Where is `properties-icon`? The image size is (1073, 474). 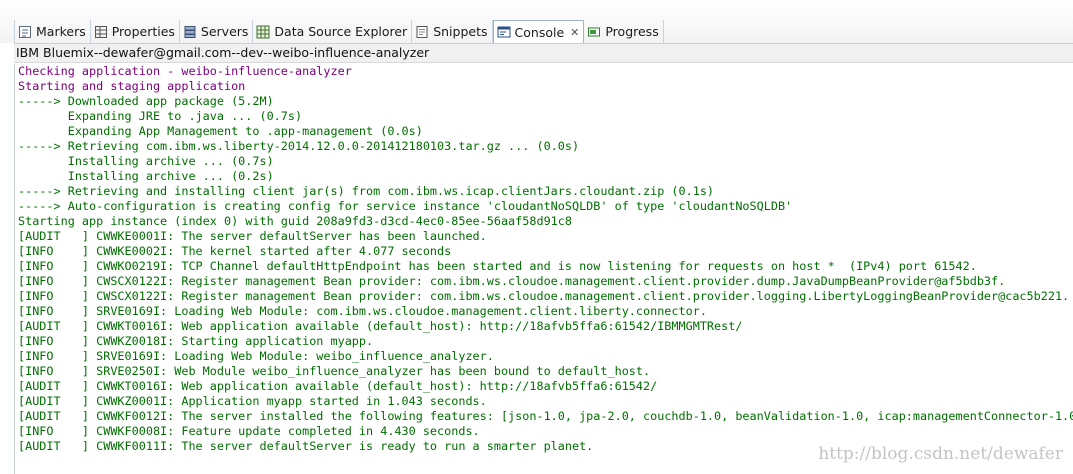 properties-icon is located at coordinates (101, 32).